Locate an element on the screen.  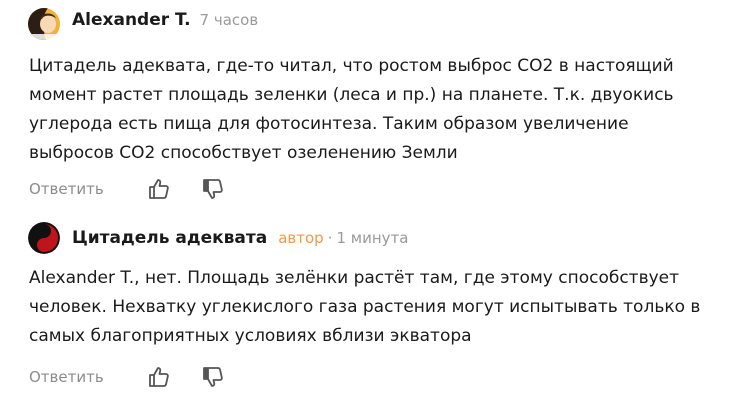
comment-header: Alexander T. 7 часов is located at coordinates (165, 24).